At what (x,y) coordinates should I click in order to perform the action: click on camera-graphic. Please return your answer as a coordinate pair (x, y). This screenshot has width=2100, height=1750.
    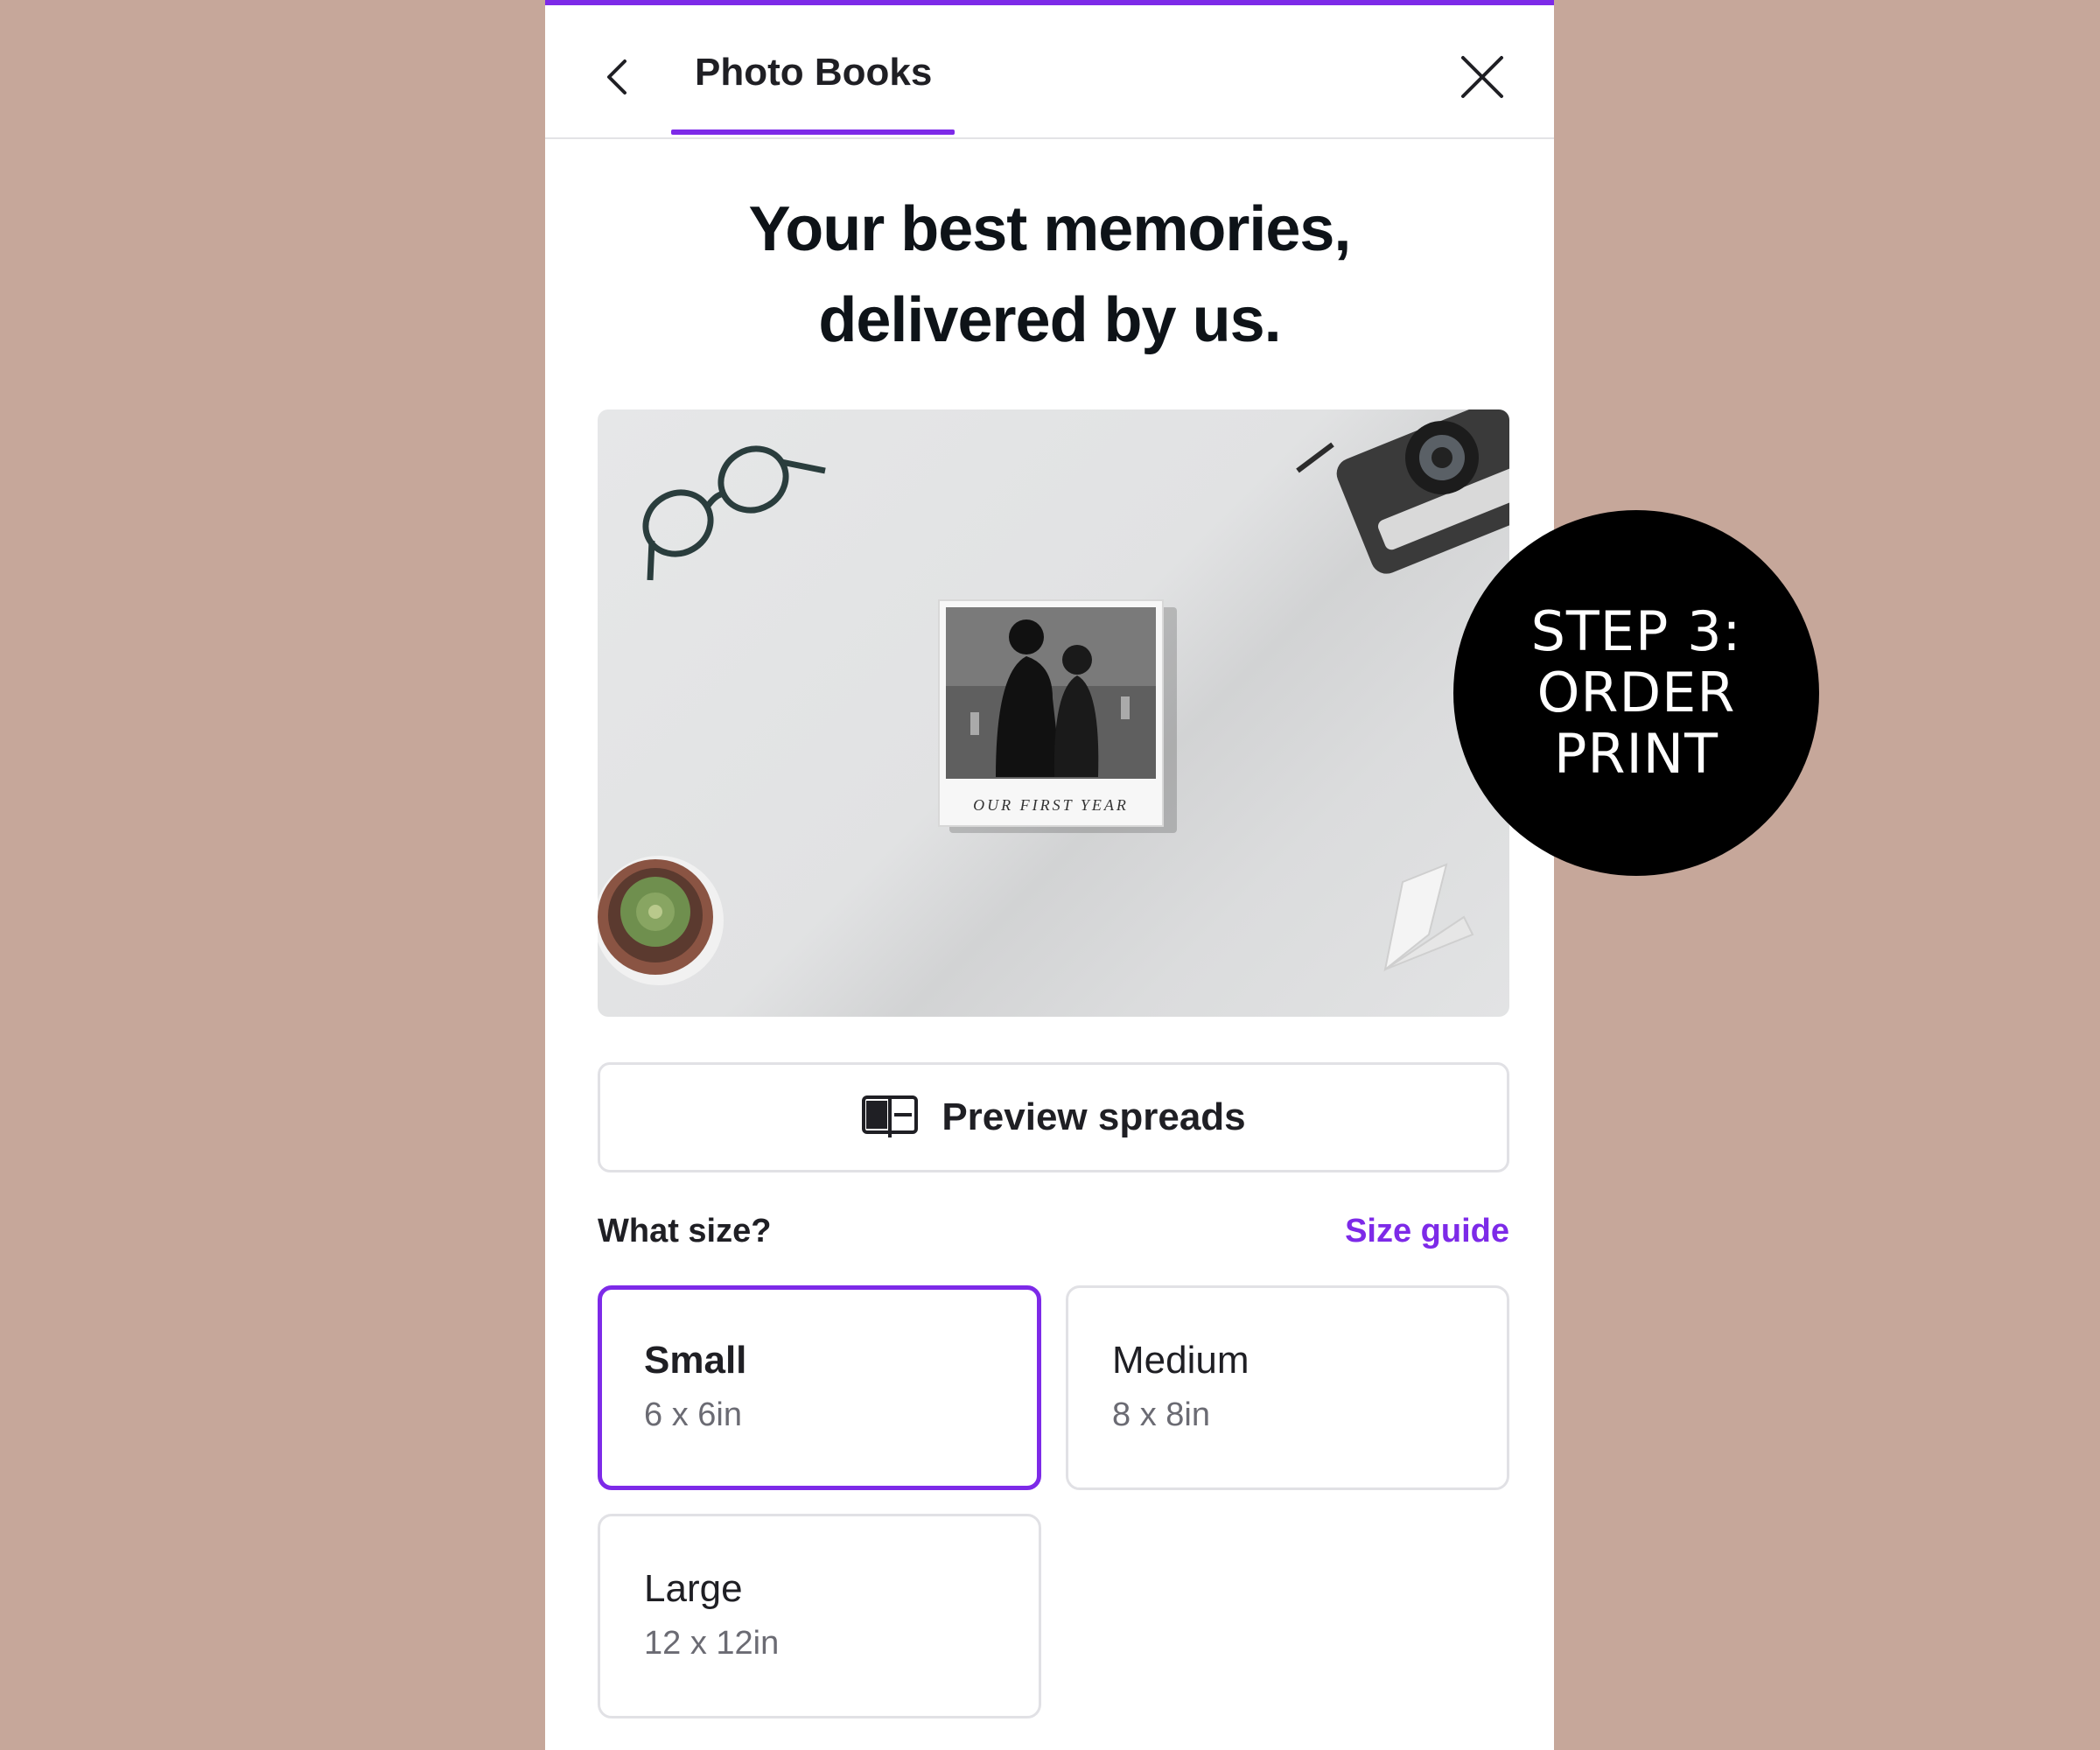
    Looking at the image, I should click on (1402, 492).